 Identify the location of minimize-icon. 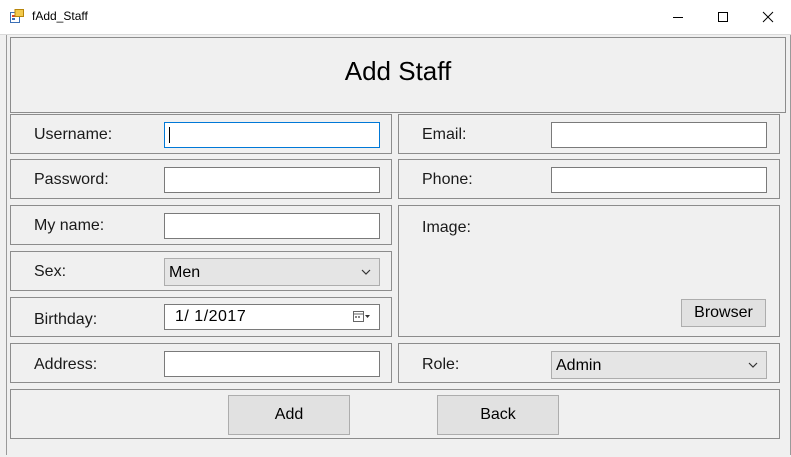
(678, 17).